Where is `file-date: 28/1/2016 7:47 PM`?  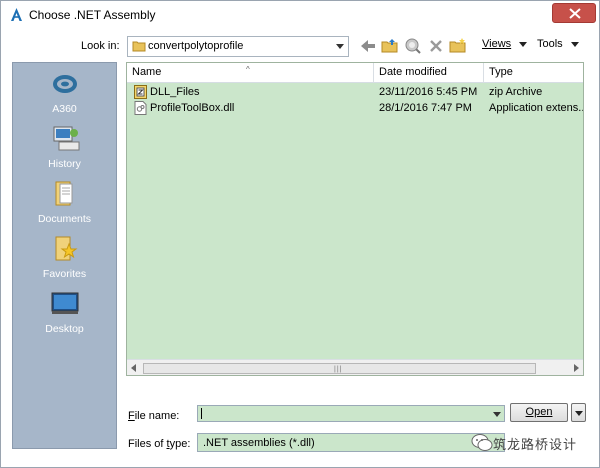 file-date: 28/1/2016 7:47 PM is located at coordinates (425, 108).